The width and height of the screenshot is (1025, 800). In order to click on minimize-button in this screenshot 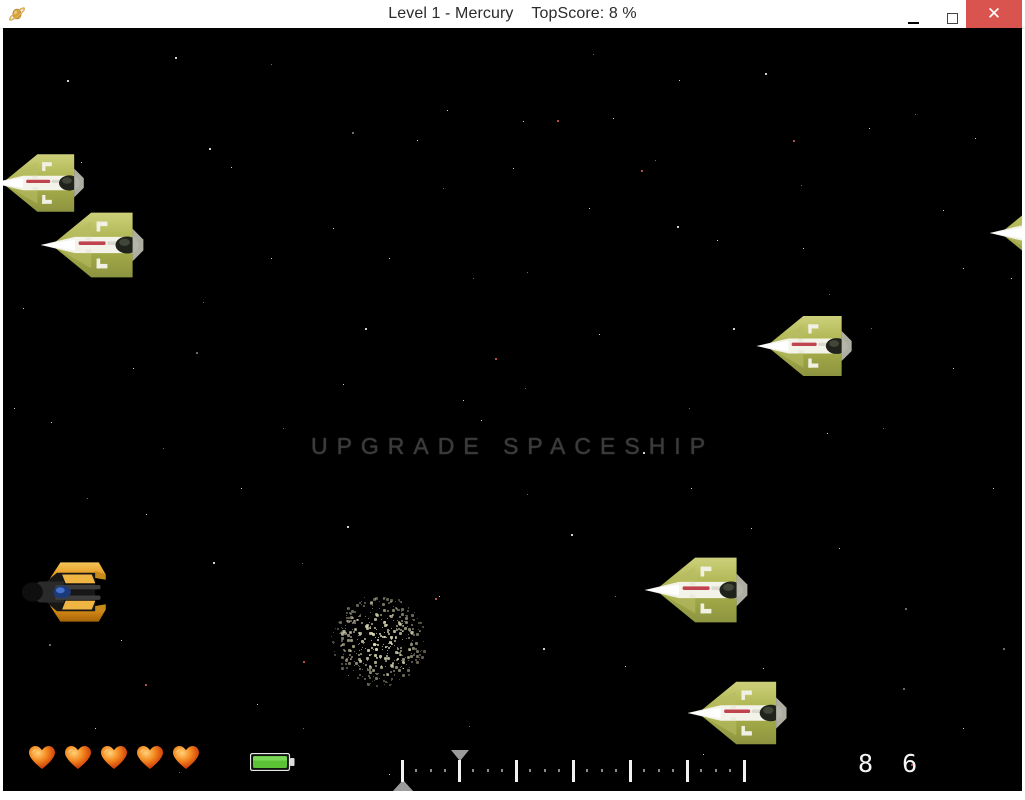, I will do `click(913, 14)`.